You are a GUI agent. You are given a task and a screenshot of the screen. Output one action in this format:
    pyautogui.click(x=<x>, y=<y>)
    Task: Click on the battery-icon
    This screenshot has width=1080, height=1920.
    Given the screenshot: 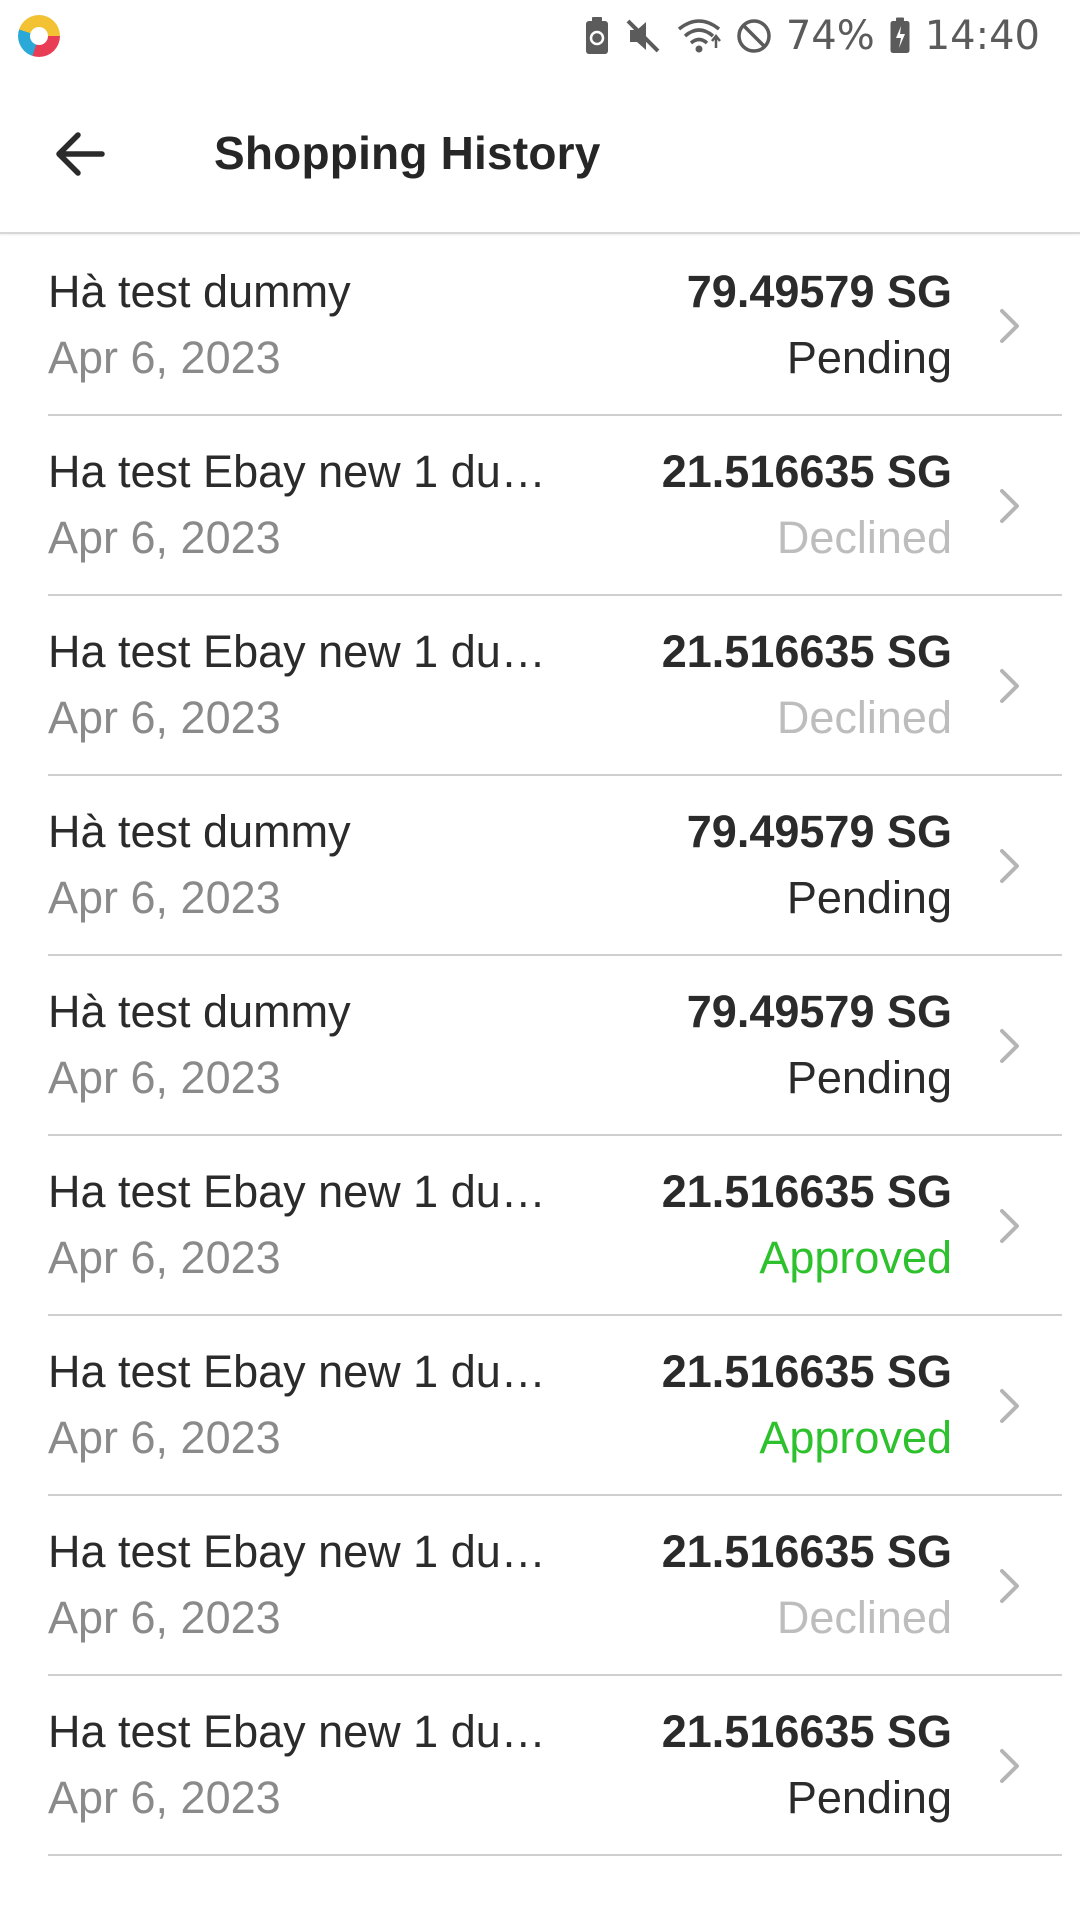 What is the action you would take?
    pyautogui.click(x=900, y=36)
    